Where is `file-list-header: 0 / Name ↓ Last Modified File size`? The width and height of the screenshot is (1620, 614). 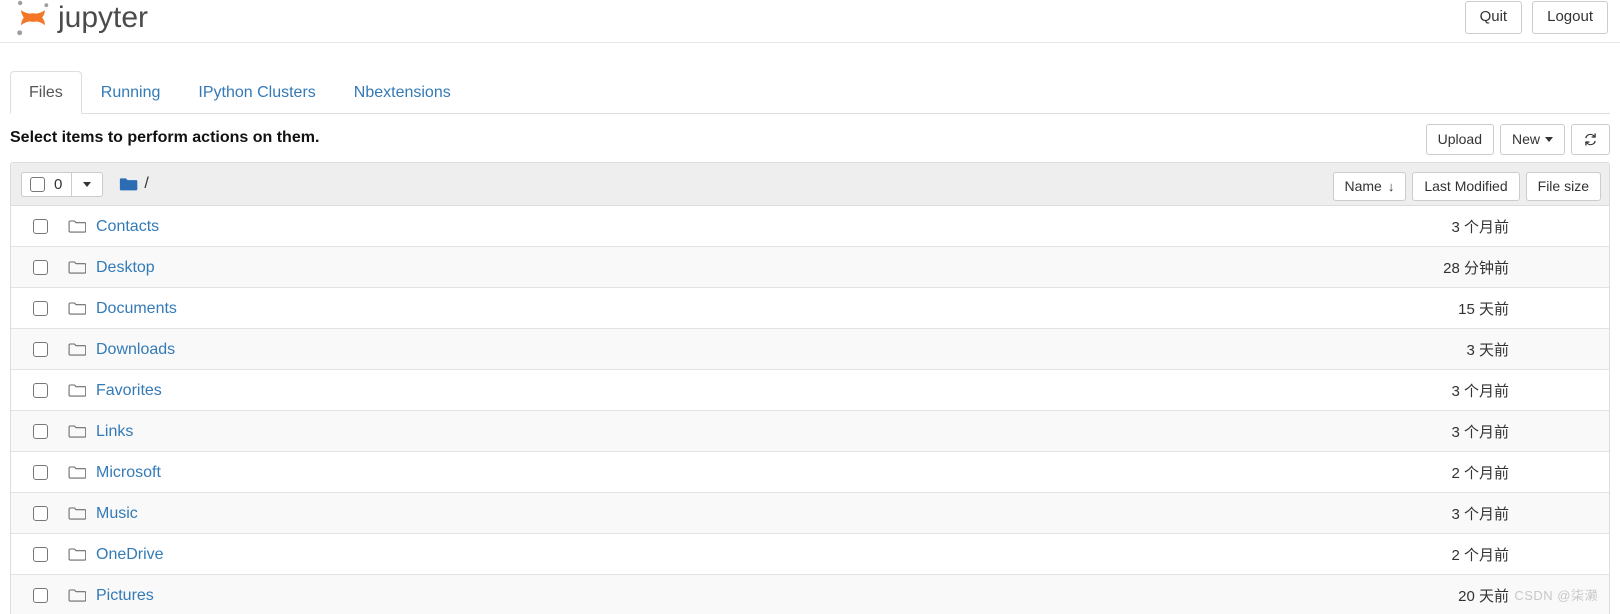 file-list-header: 0 / Name ↓ Last Modified File size is located at coordinates (810, 185).